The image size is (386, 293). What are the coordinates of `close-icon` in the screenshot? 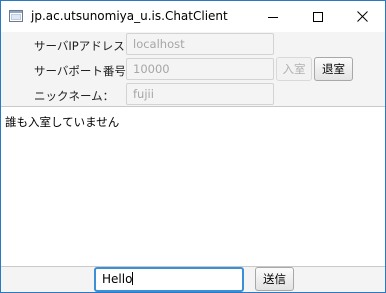 It's located at (362, 16).